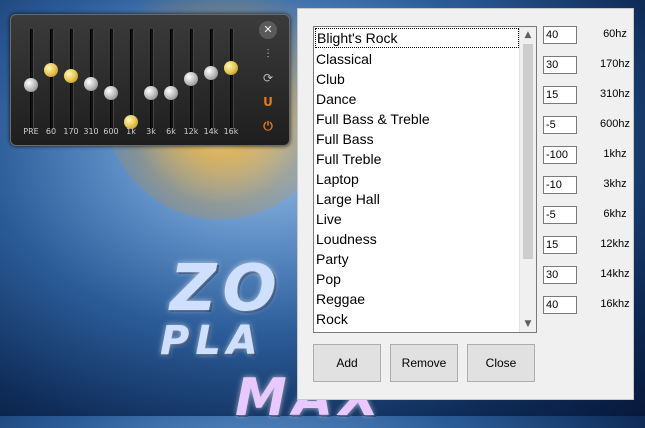  I want to click on eq-slider-3k, so click(151, 79).